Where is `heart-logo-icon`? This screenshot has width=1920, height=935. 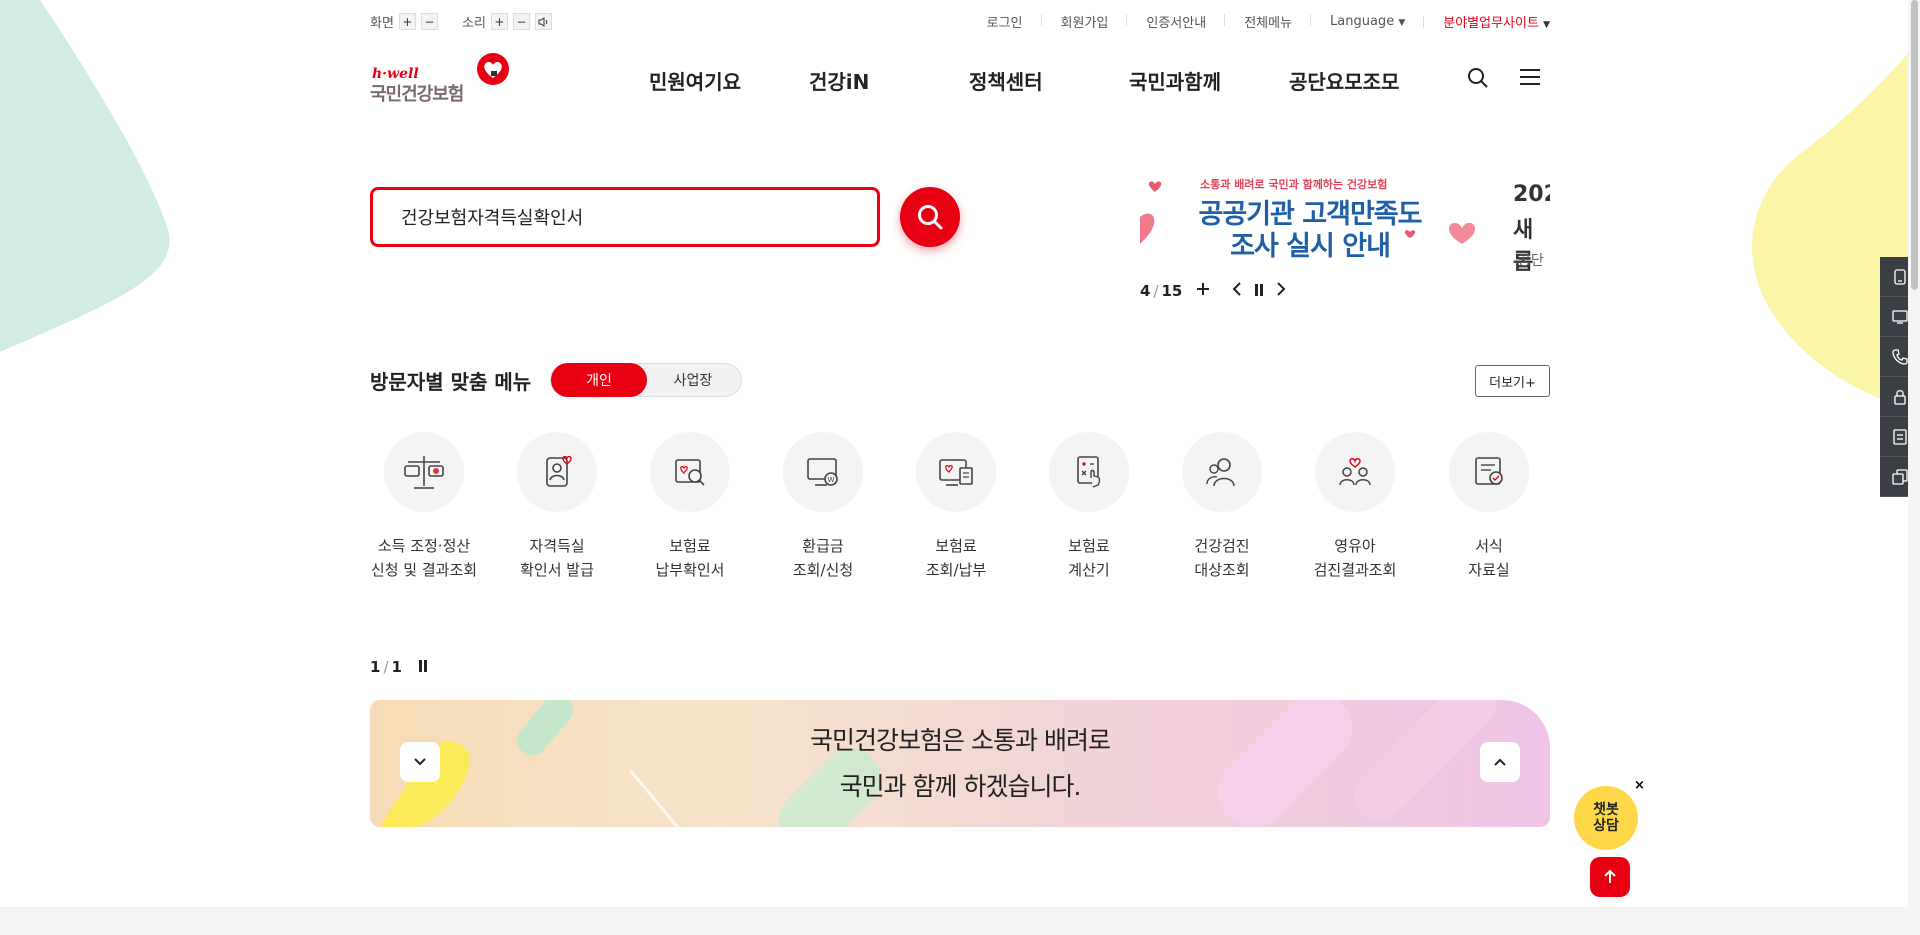
heart-logo-icon is located at coordinates (493, 69).